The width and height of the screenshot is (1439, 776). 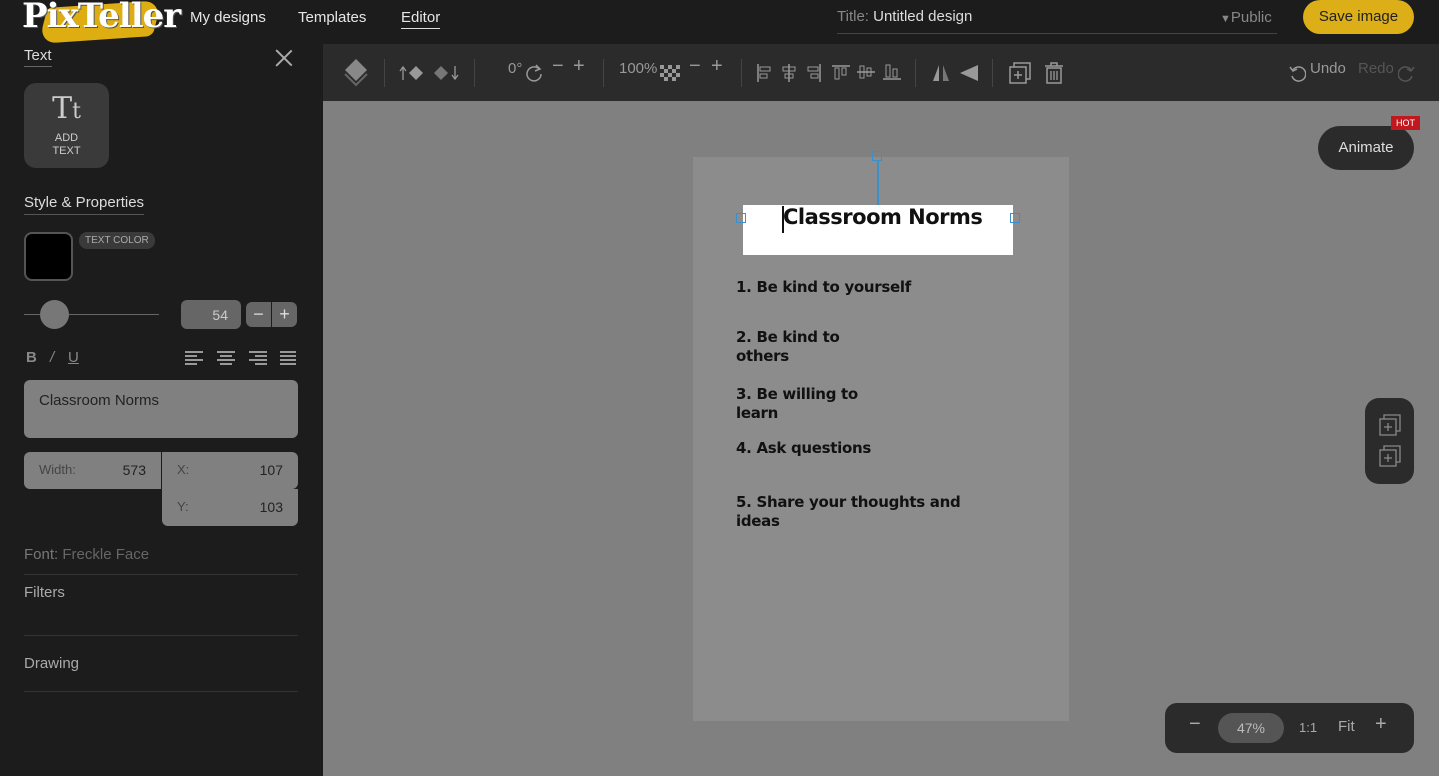 What do you see at coordinates (41, 554) in the screenshot?
I see `font-label: Font:` at bounding box center [41, 554].